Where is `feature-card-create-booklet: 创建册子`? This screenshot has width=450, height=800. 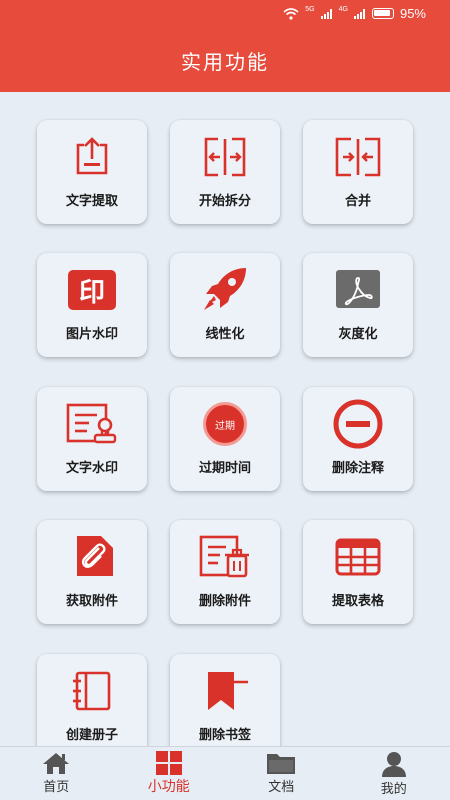 feature-card-create-booklet: 创建册子 is located at coordinates (92, 700).